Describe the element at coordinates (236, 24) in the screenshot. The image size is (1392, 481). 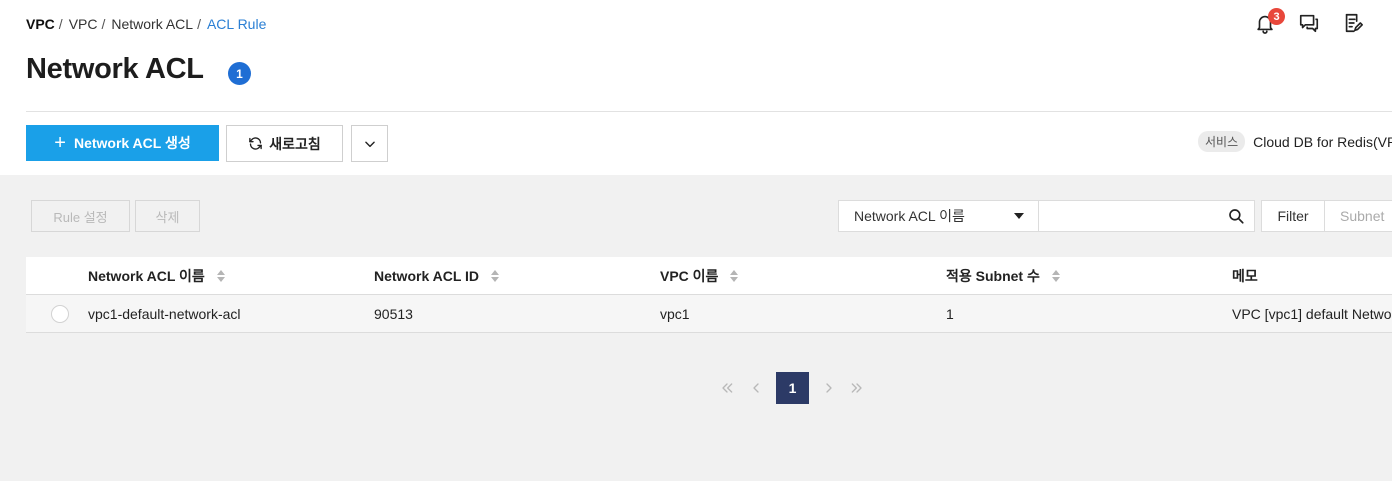
I see `breadcrumb-item-acl-rule: ACL Rule` at that location.